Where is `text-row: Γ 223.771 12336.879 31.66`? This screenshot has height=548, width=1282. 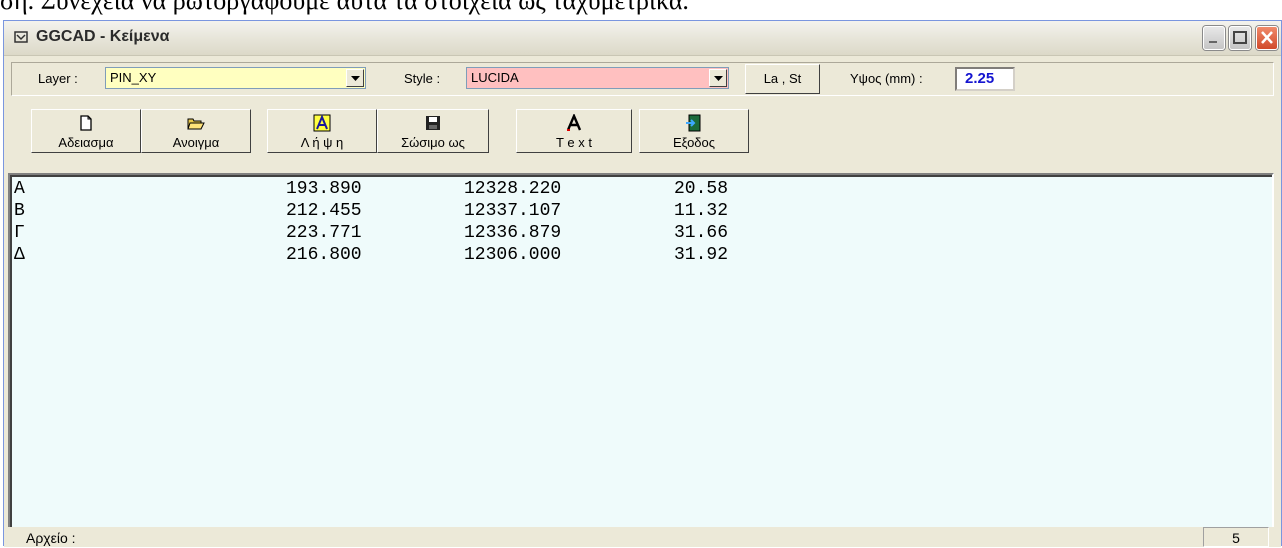 text-row: Γ 223.771 12336.879 31.66 is located at coordinates (371, 234).